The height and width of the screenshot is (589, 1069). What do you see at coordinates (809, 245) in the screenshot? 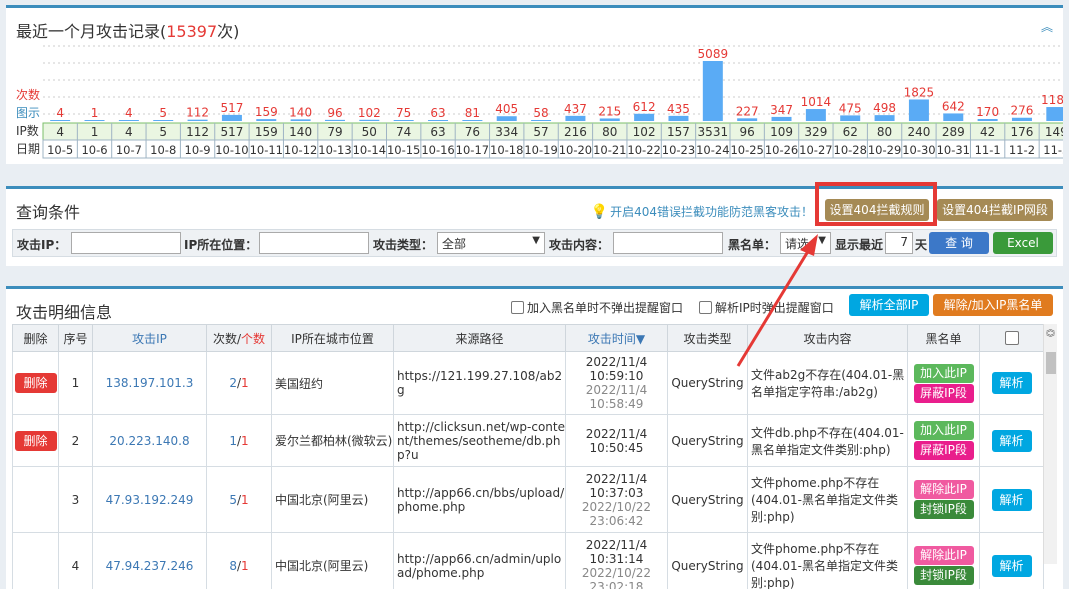
I see `arrow-head` at bounding box center [809, 245].